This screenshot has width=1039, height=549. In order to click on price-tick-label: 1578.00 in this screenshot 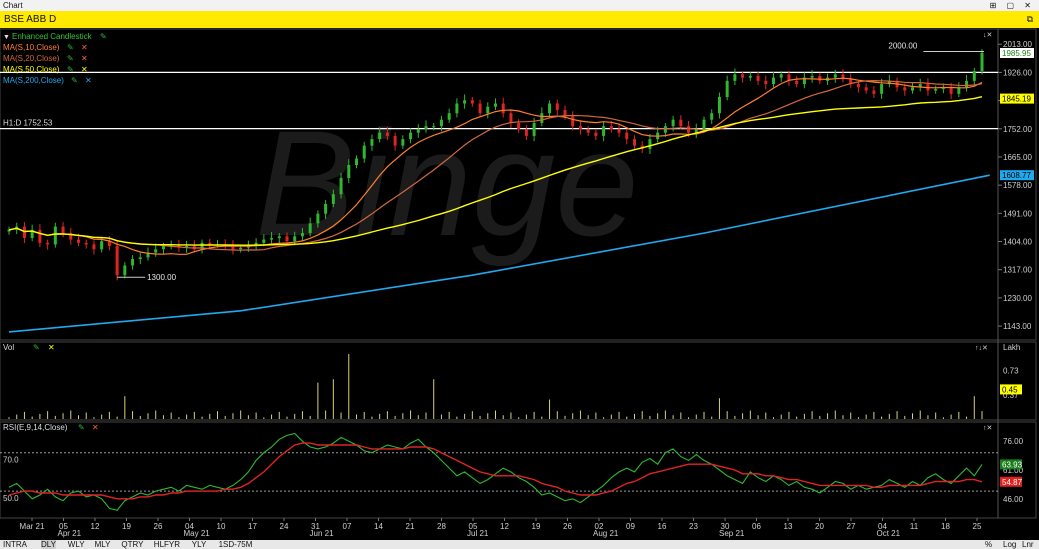, I will do `click(1017, 185)`.